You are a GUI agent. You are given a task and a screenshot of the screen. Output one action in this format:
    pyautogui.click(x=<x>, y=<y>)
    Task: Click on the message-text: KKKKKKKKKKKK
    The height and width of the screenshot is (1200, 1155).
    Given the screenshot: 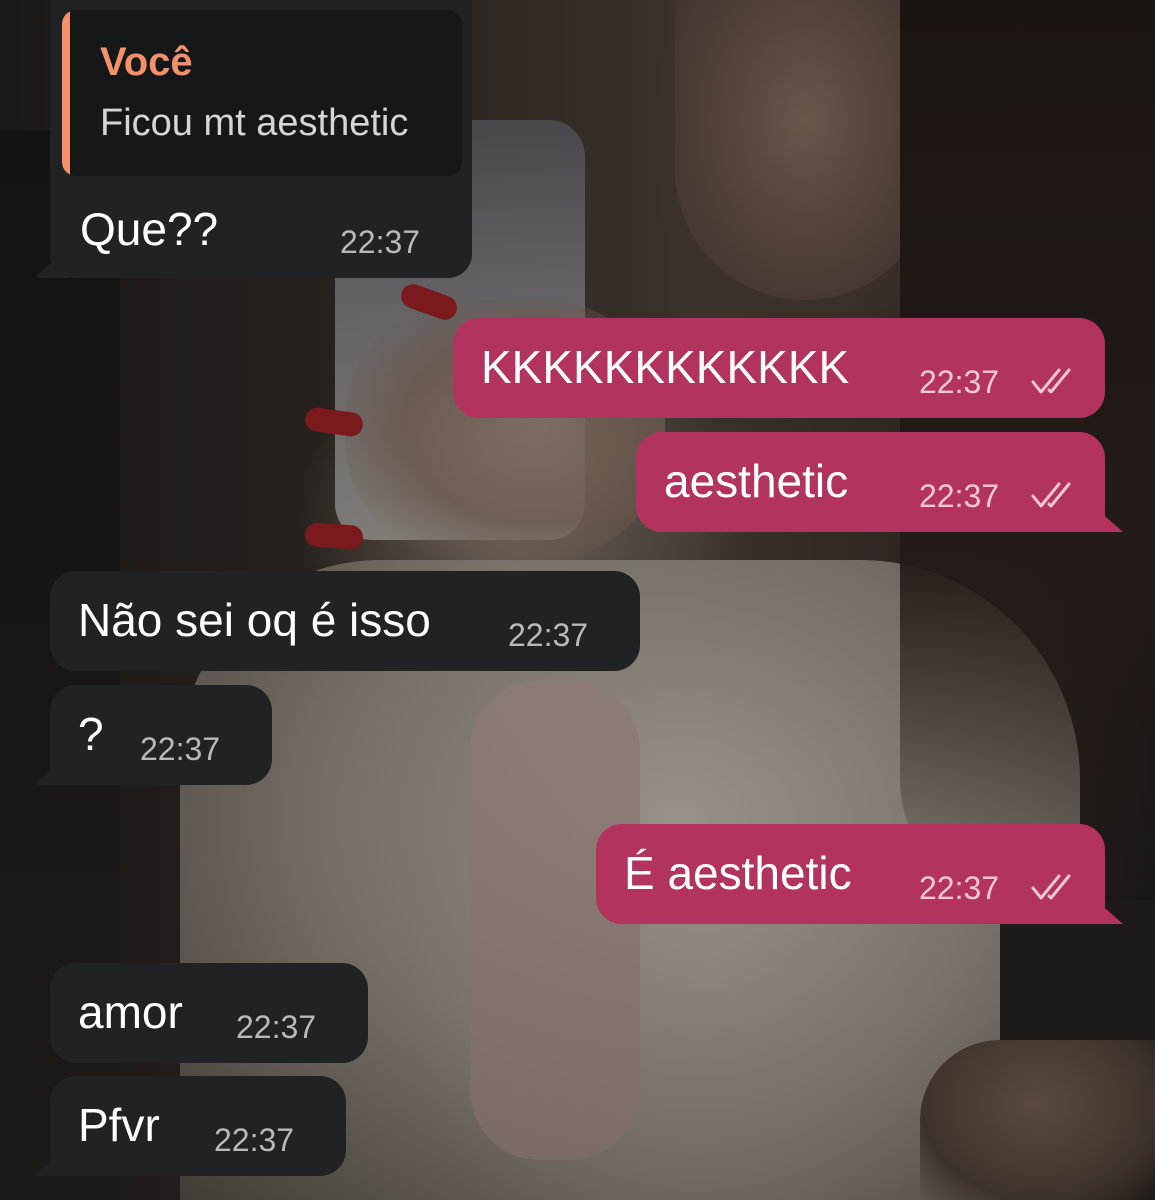 What is the action you would take?
    pyautogui.click(x=665, y=367)
    